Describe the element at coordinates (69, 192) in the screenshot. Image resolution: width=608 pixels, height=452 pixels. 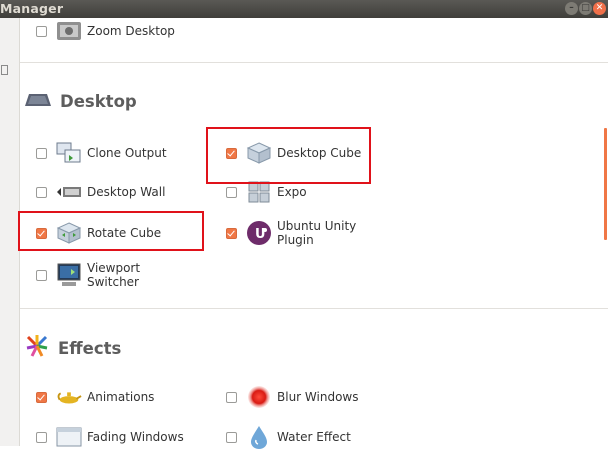
I see `desktop-wall-icon` at that location.